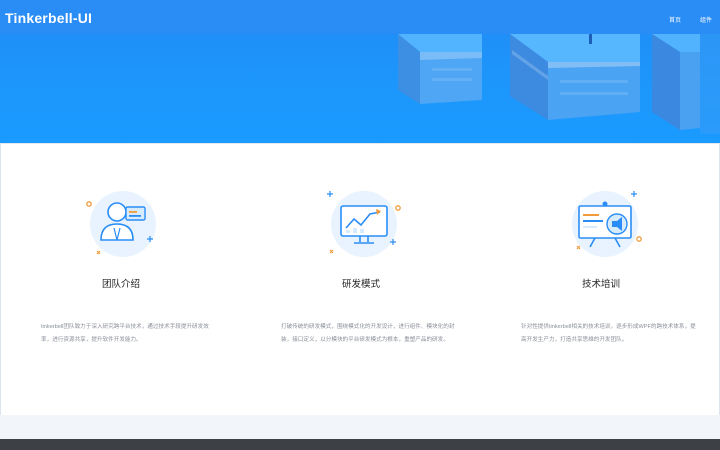 This screenshot has width=720, height=450. What do you see at coordinates (607, 224) in the screenshot?
I see `training-board-icon` at bounding box center [607, 224].